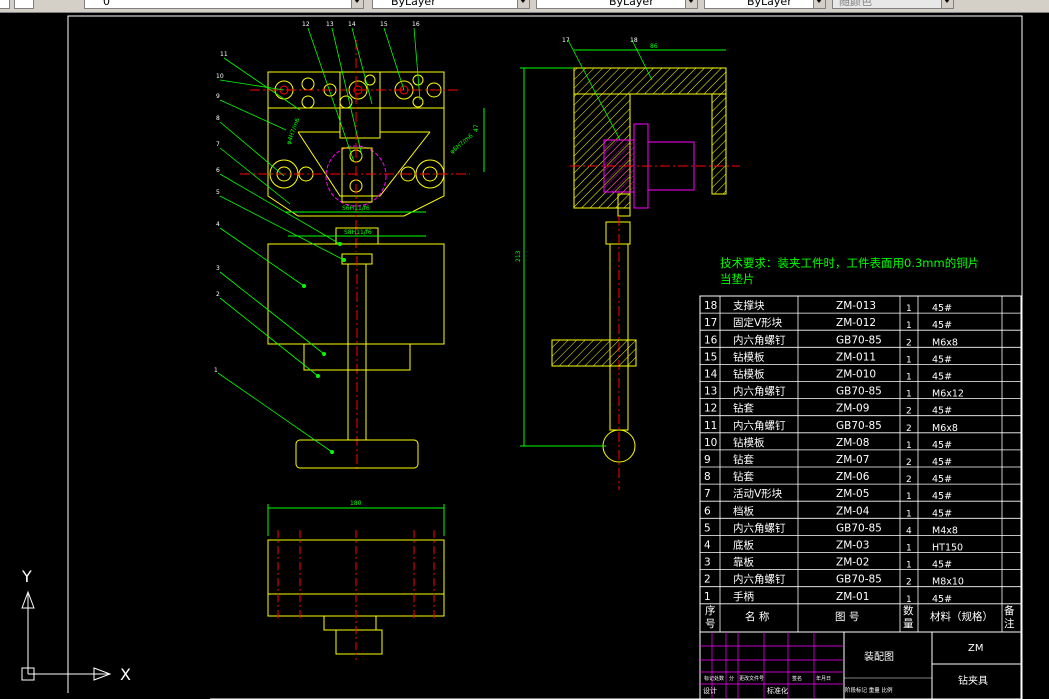  I want to click on dim-phi6: φ6H7/m6, so click(462, 143).